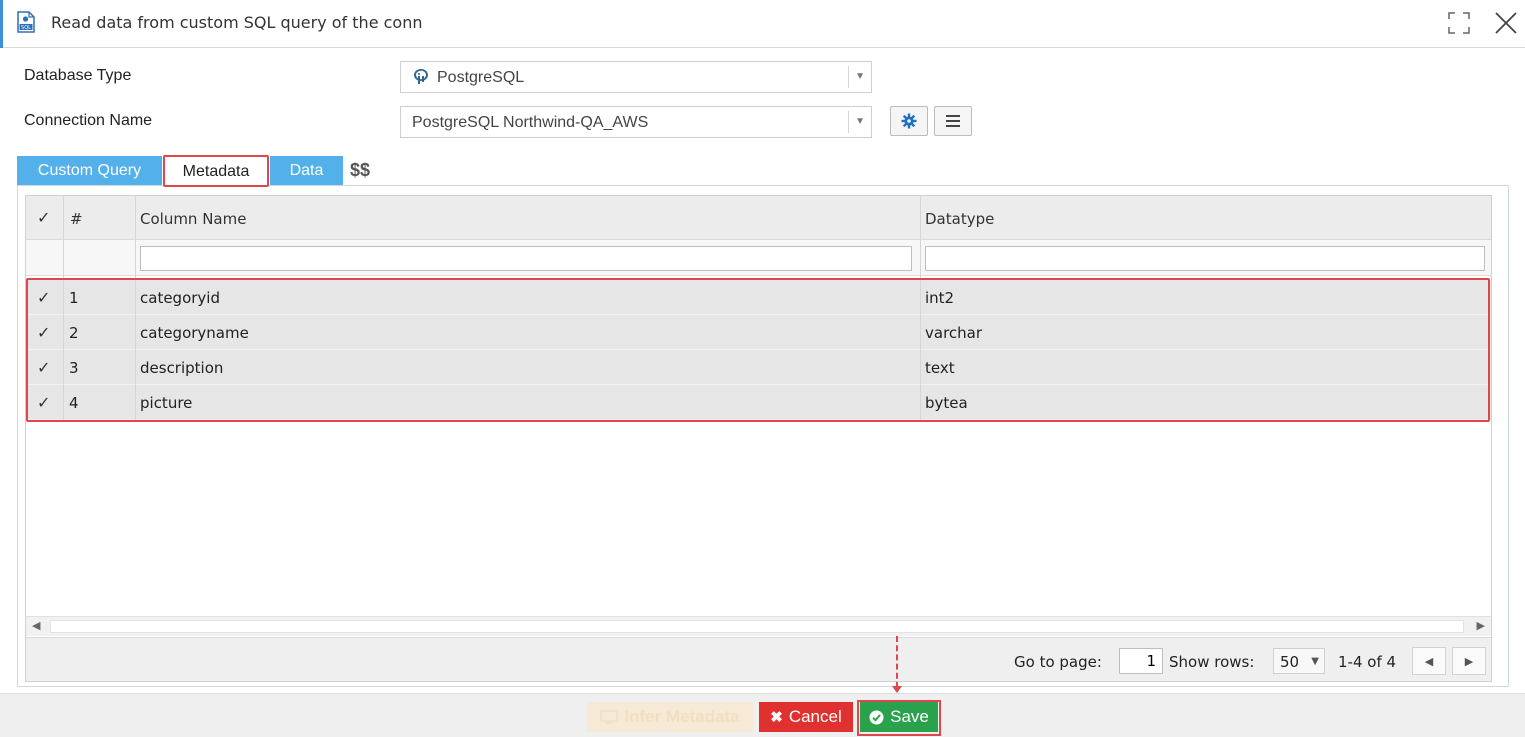  What do you see at coordinates (306, 171) in the screenshot?
I see `tab-data: Data` at bounding box center [306, 171].